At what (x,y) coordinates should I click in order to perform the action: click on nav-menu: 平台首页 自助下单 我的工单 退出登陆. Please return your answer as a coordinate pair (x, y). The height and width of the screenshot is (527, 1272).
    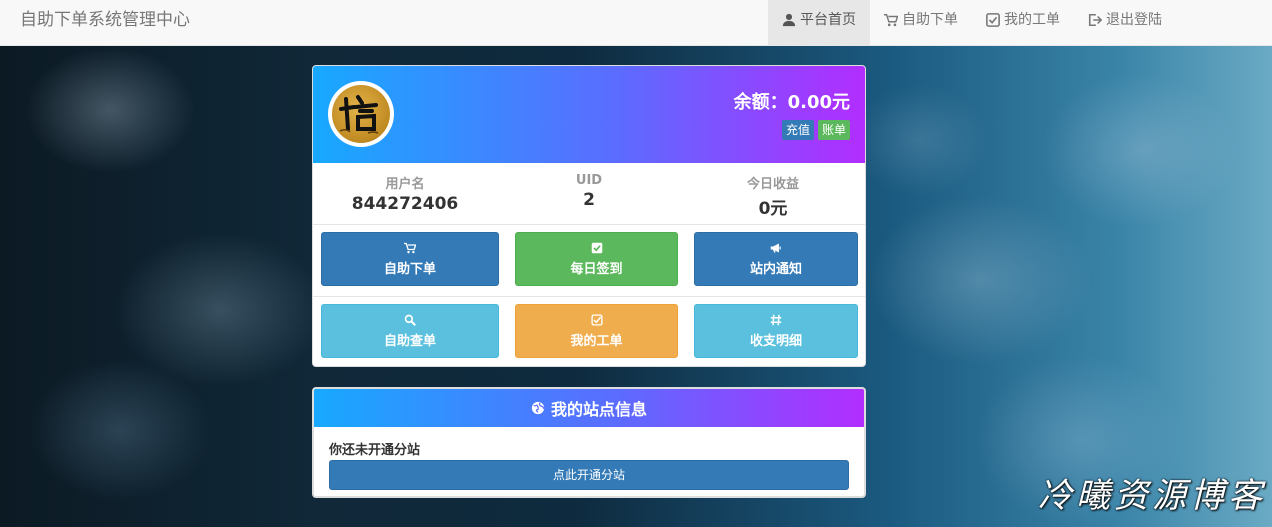
    Looking at the image, I should click on (972, 22).